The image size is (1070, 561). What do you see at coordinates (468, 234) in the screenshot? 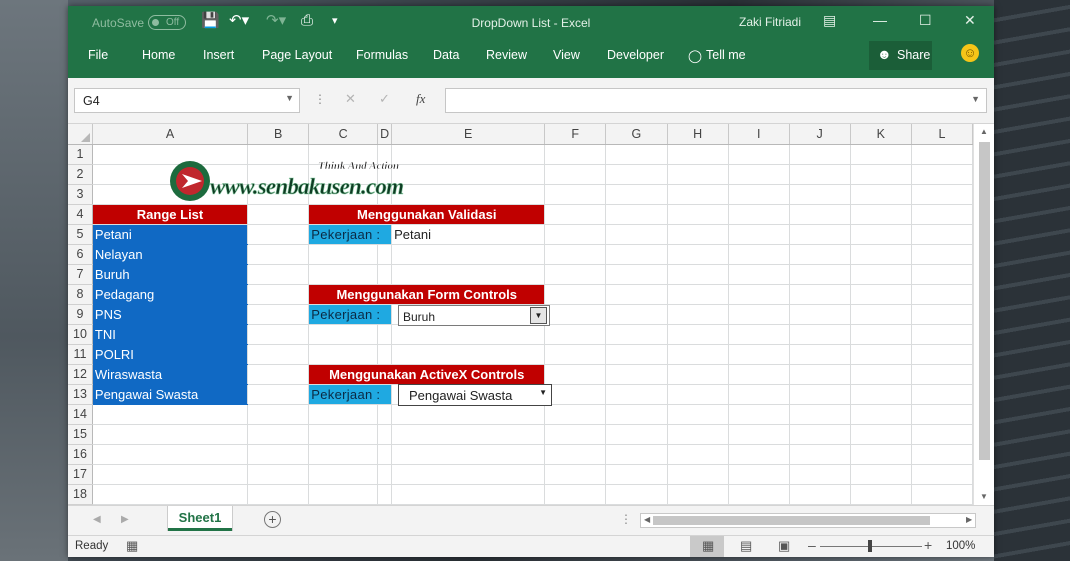
I see `validasi-value-cell: Petani` at bounding box center [468, 234].